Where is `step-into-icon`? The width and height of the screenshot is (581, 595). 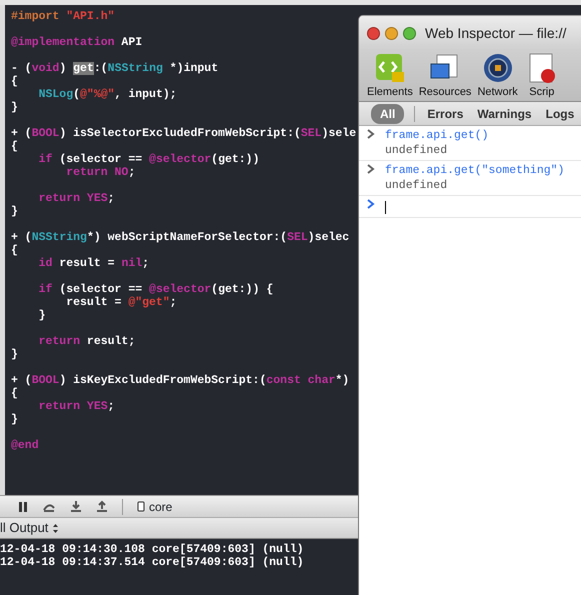
step-into-icon is located at coordinates (76, 506).